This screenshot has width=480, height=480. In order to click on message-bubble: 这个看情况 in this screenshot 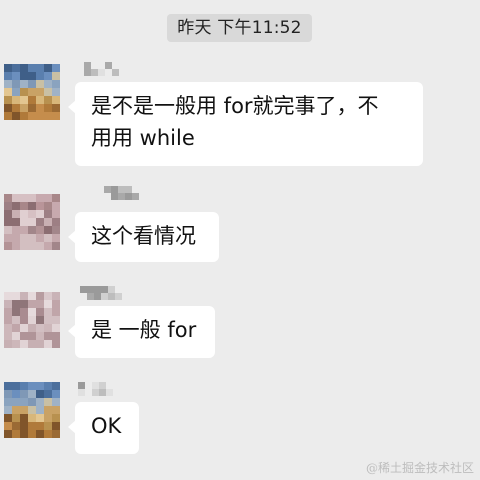, I will do `click(143, 237)`.